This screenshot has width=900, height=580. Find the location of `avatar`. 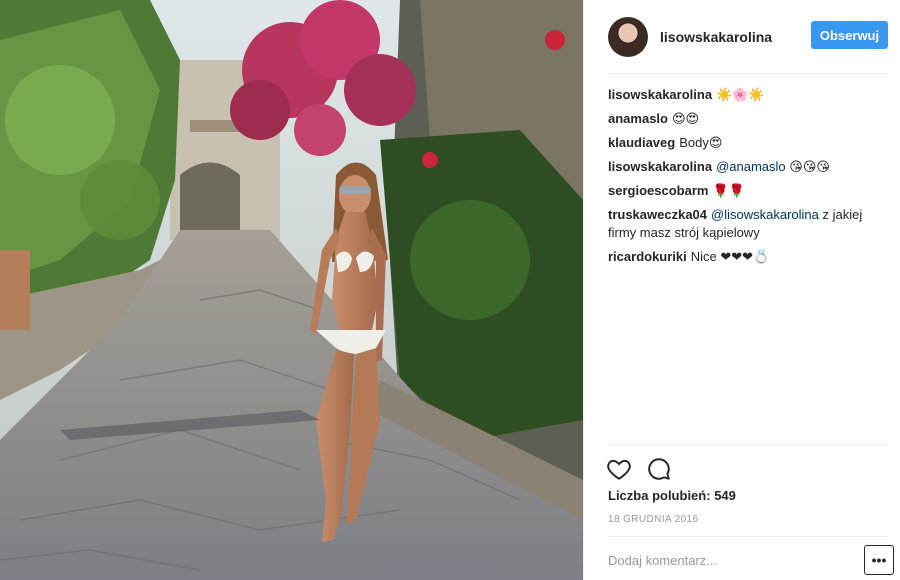

avatar is located at coordinates (628, 37).